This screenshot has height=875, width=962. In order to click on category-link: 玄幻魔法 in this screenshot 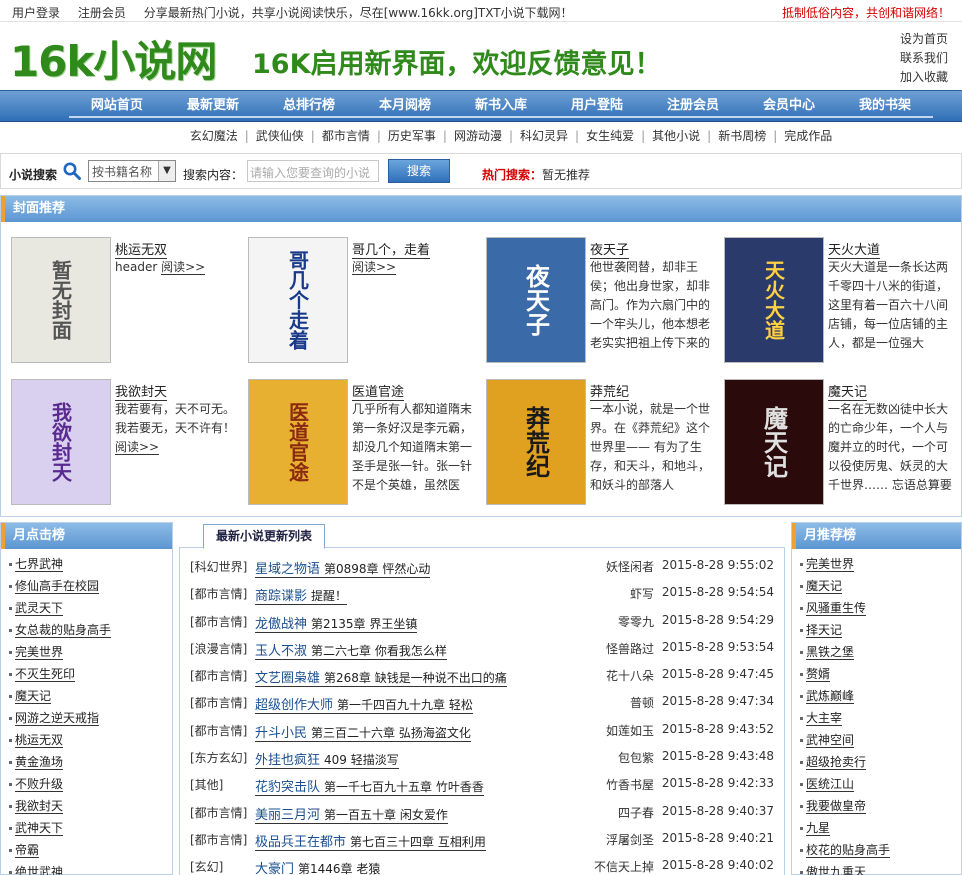, I will do `click(214, 136)`.